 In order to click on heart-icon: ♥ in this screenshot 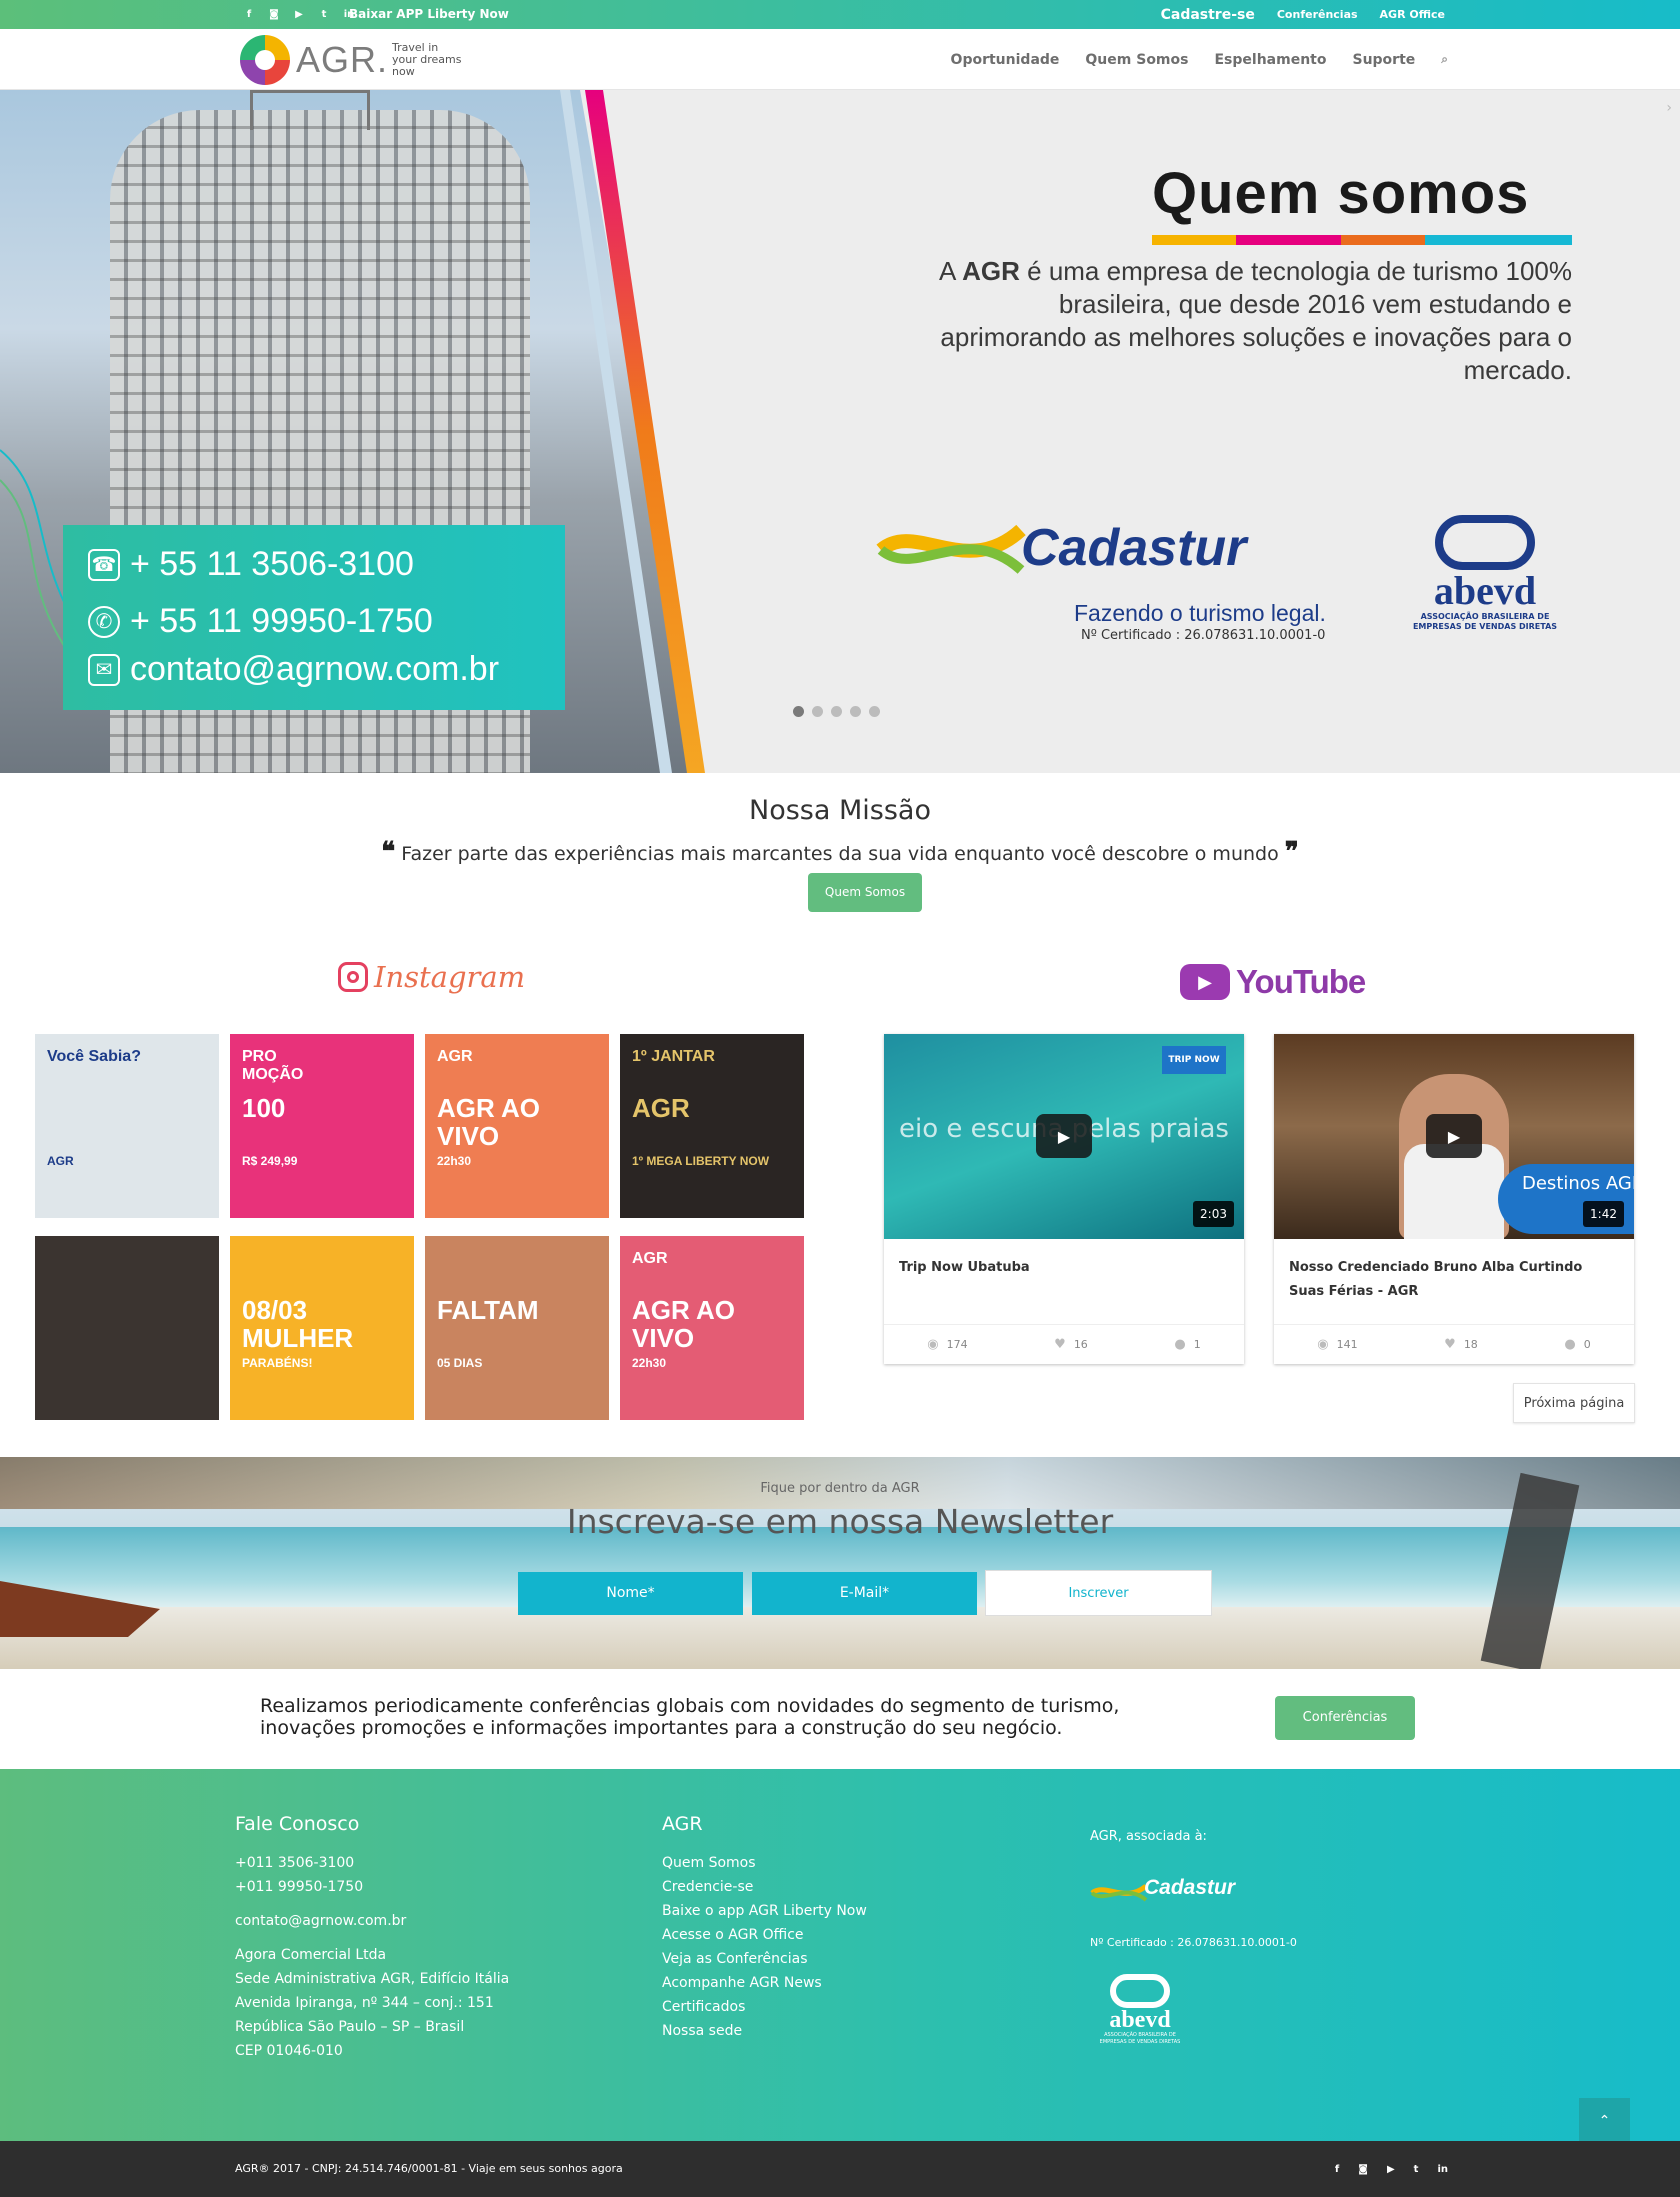, I will do `click(1450, 1344)`.